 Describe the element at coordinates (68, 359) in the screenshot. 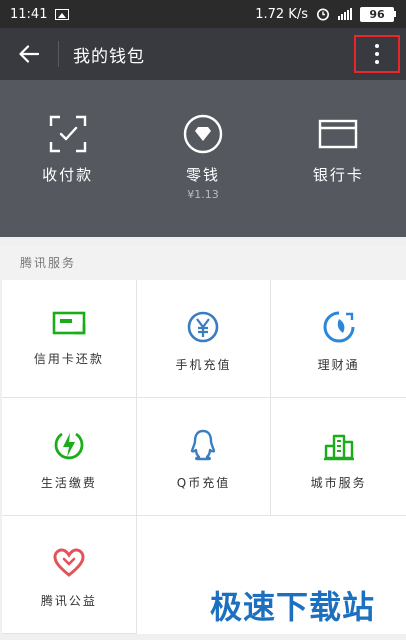

I see `service-label: 信用卡还款` at that location.